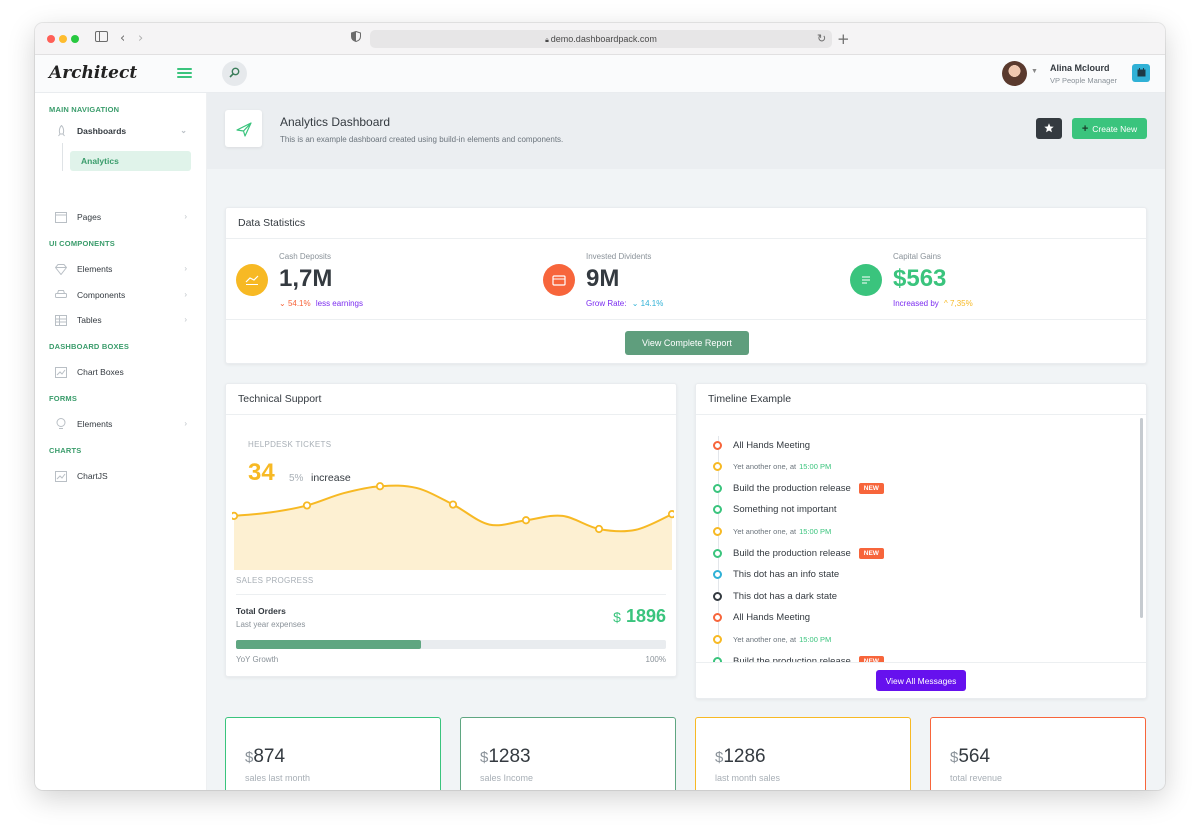 The height and width of the screenshot is (835, 1200). Describe the element at coordinates (451, 399) in the screenshot. I see `card-title: Technical Support` at that location.